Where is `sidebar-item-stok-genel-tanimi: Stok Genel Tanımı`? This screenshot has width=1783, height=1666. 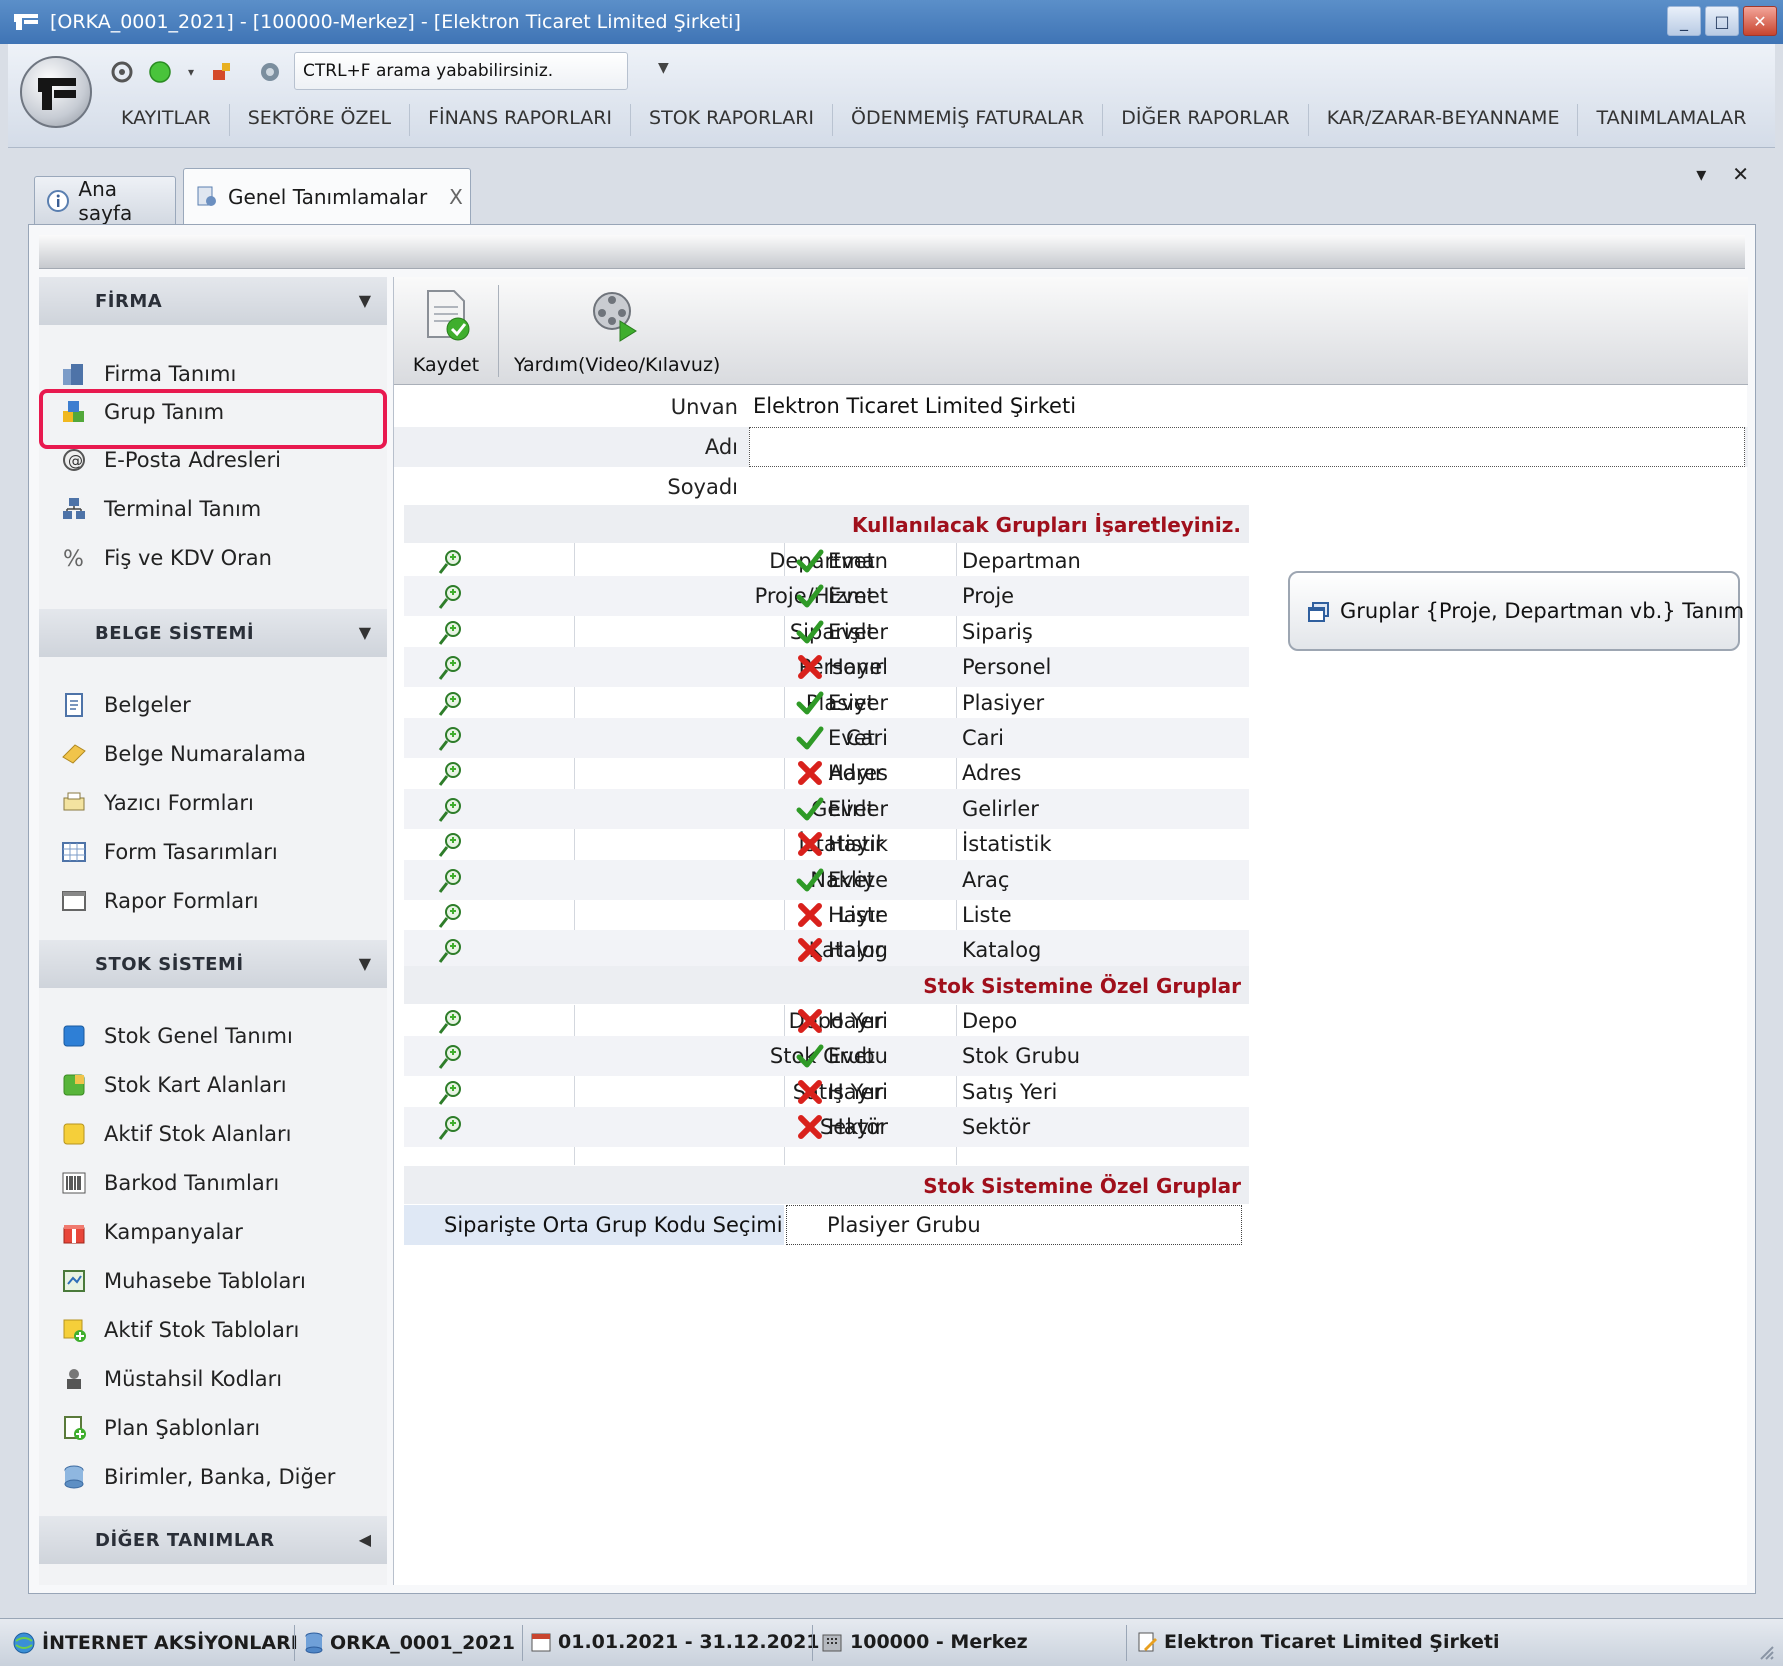 sidebar-item-stok-genel-tanimi: Stok Genel Tanımı is located at coordinates (213, 1036).